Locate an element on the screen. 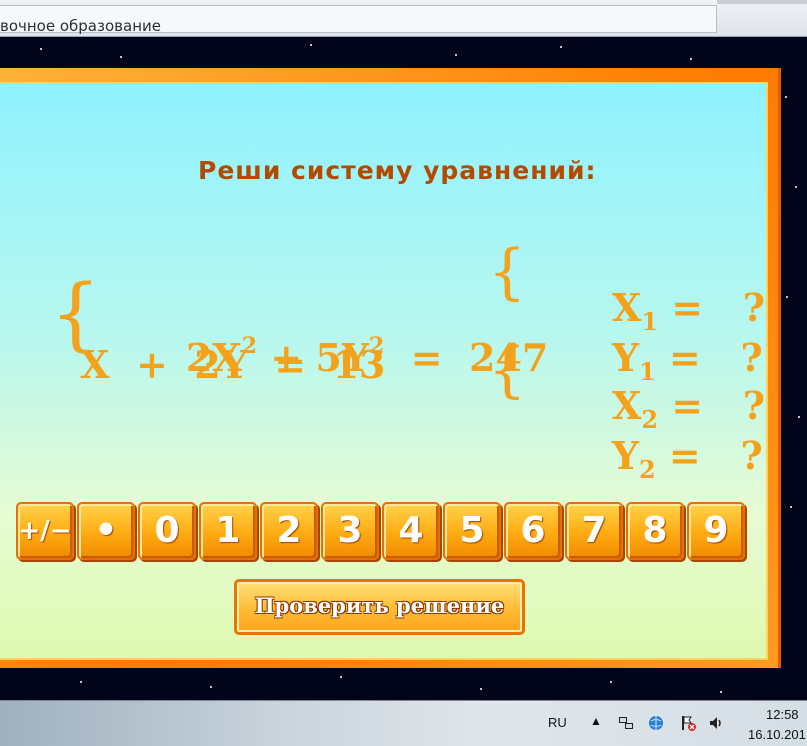  key-9: 9 is located at coordinates (716, 531).